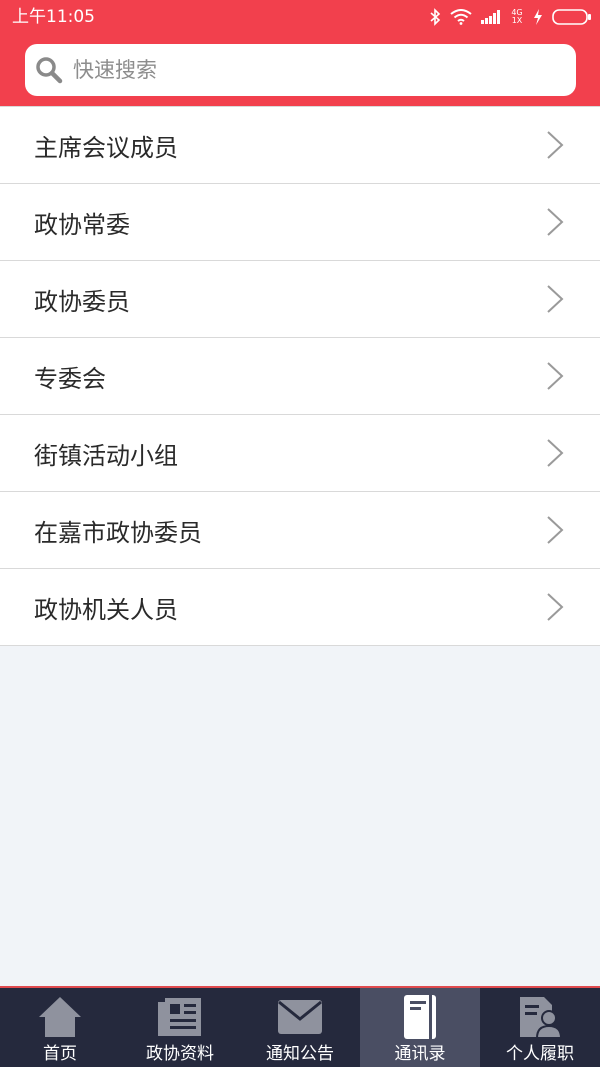 The width and height of the screenshot is (600, 1067). I want to click on tab-notices: 通知公告, so click(300, 1027).